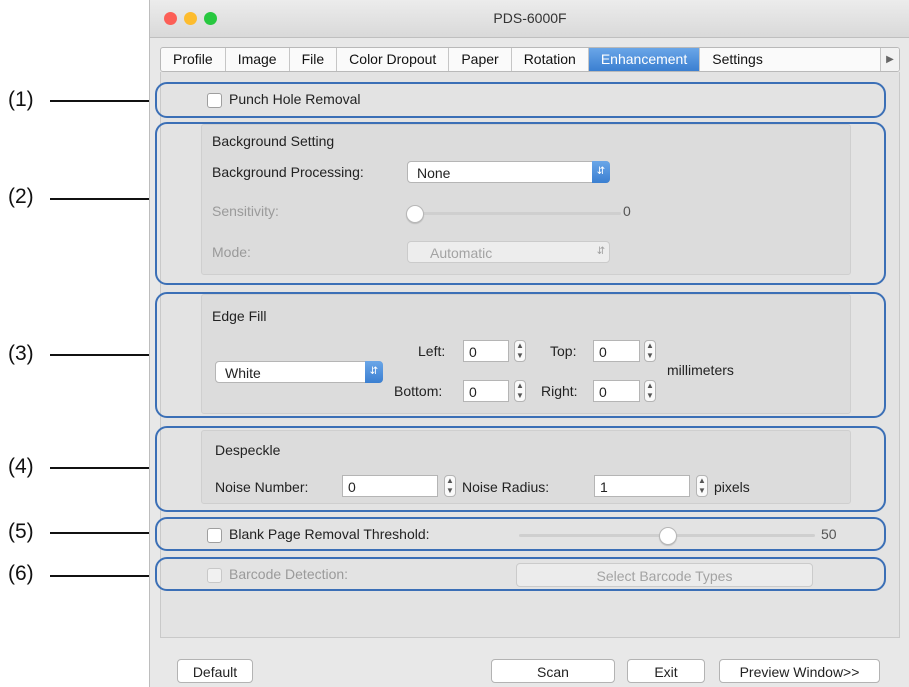 This screenshot has width=909, height=687. I want to click on callout-1-line, so click(102, 101).